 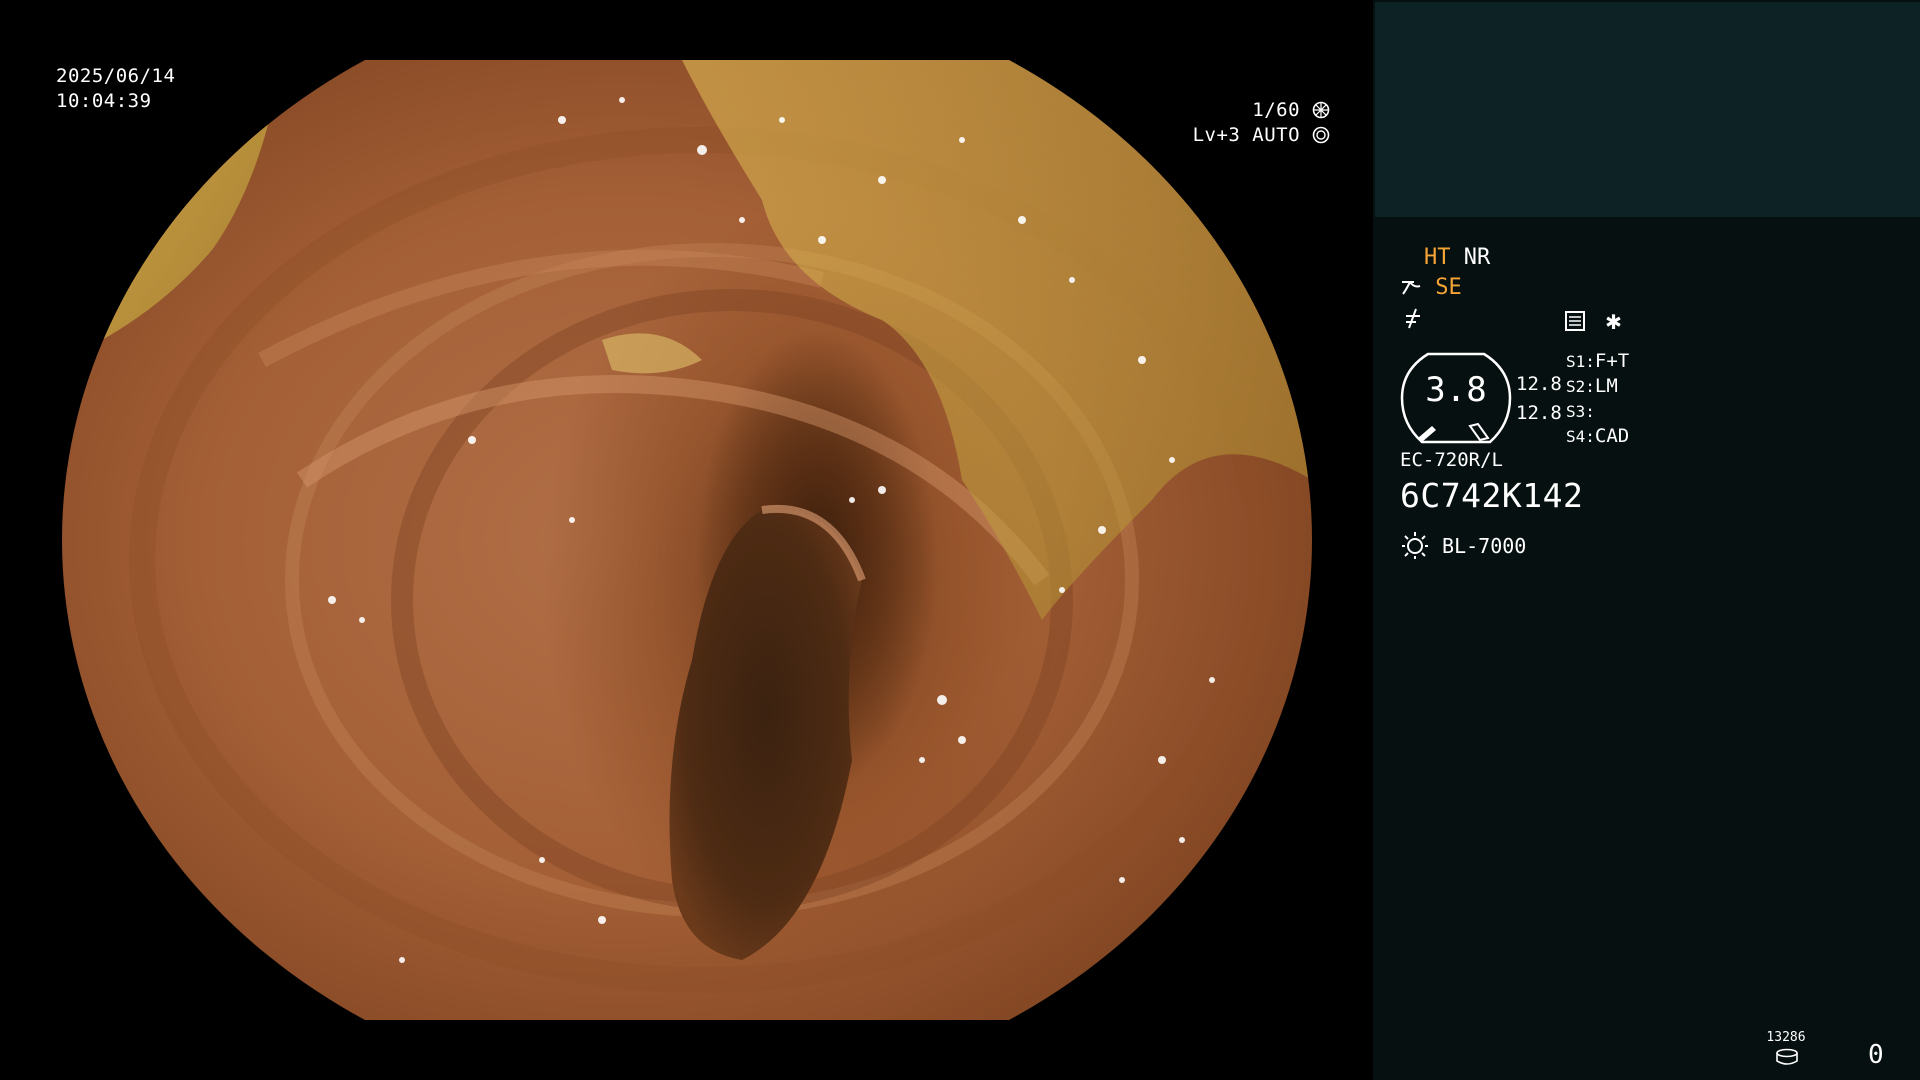 I want to click on light-source-model: BL-7000, so click(x=1484, y=546).